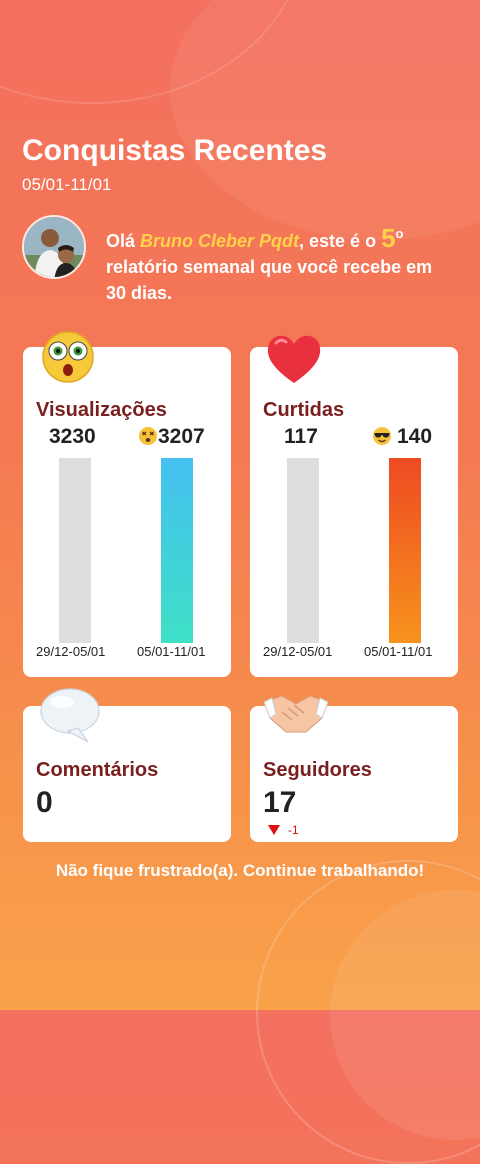  What do you see at coordinates (303, 550) in the screenshot?
I see `likes-previous-bar` at bounding box center [303, 550].